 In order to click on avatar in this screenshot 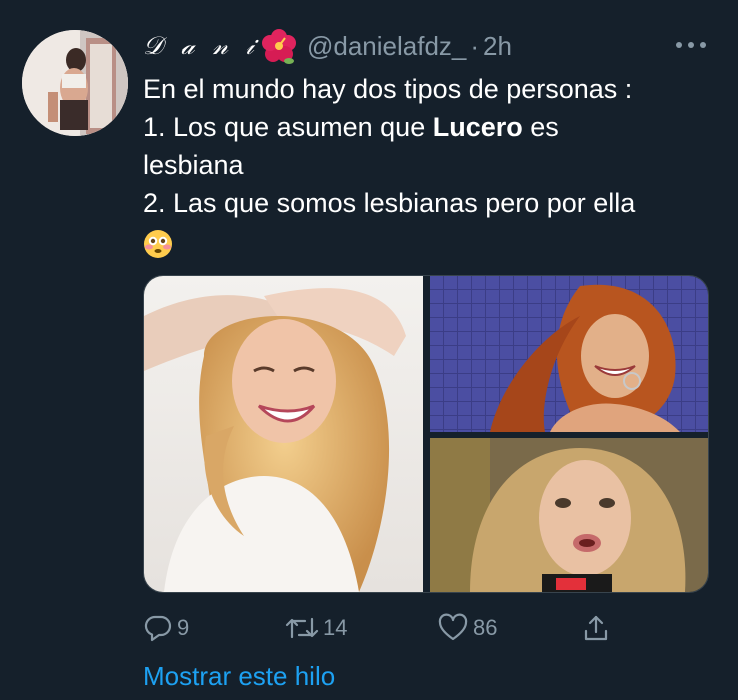, I will do `click(75, 83)`.